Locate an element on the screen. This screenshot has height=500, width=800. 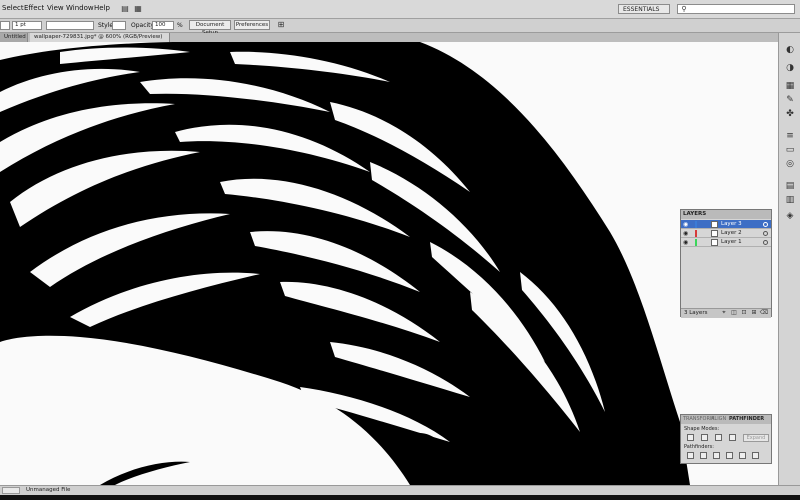
search-input is located at coordinates (736, 9).